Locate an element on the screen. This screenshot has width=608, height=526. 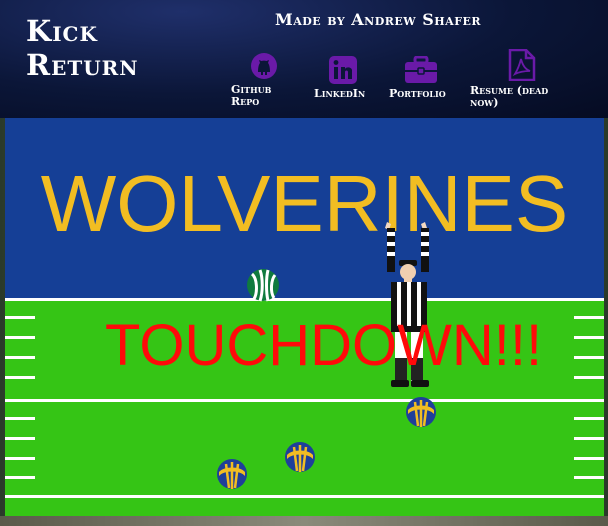
portfolio-link: Portfolio is located at coordinates (417, 78).